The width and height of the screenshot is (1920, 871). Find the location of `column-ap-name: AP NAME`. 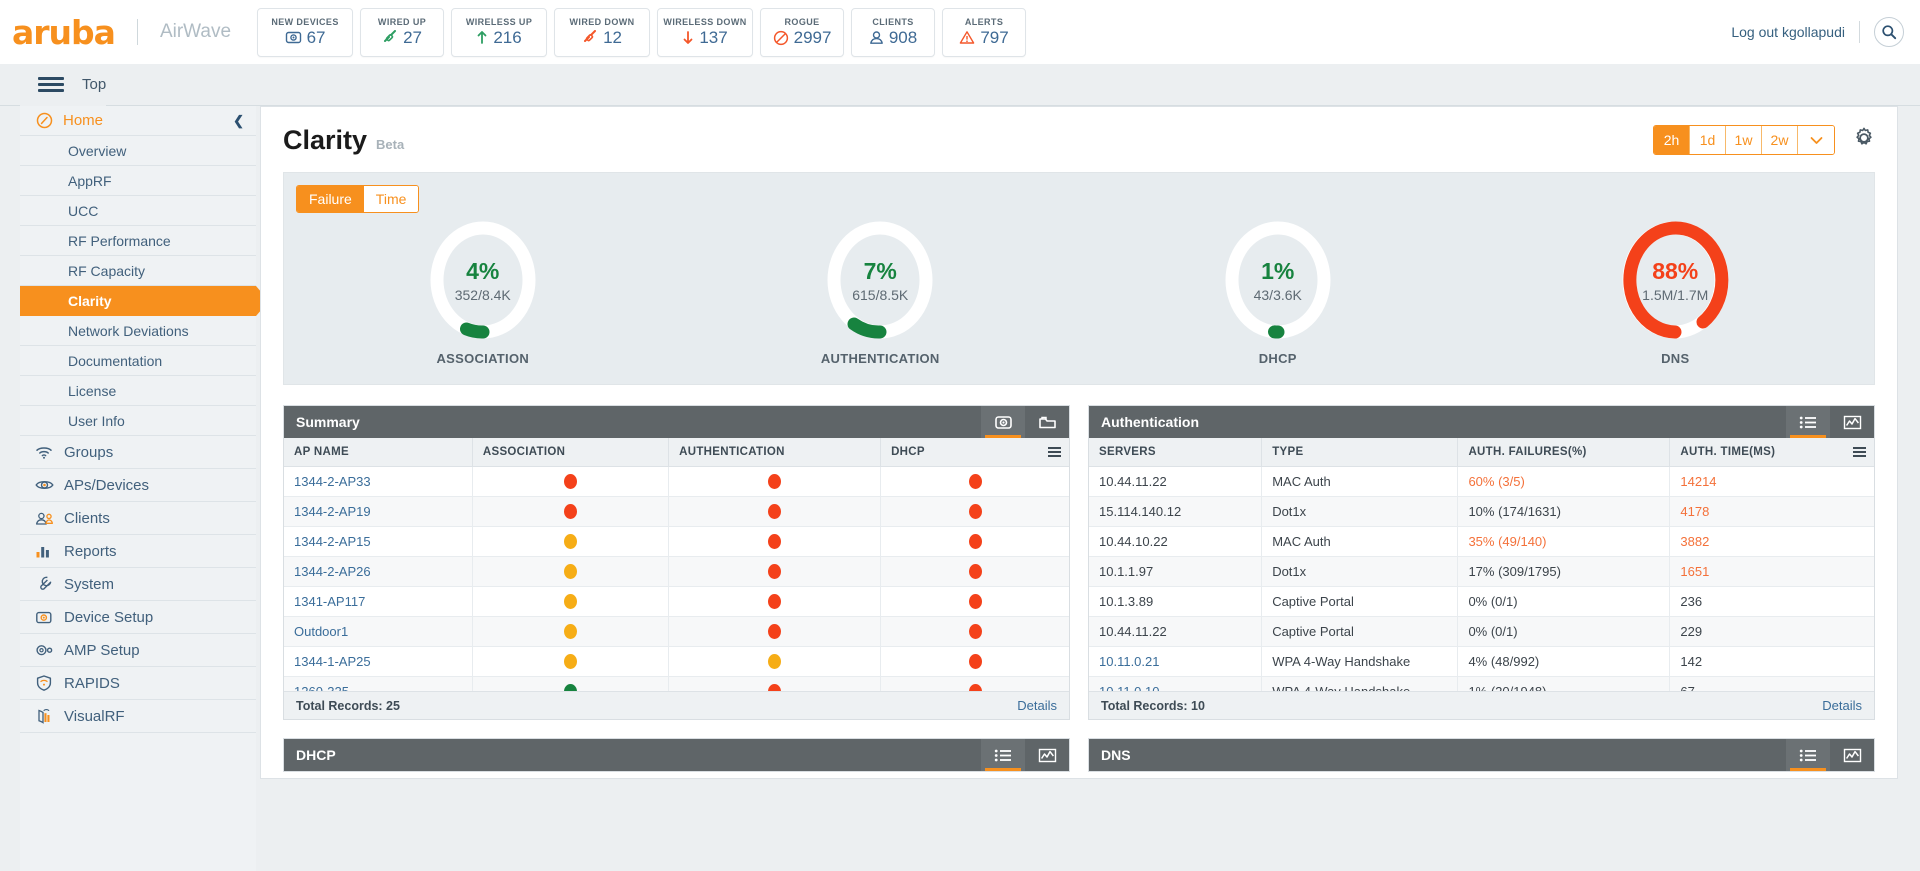

column-ap-name: AP NAME is located at coordinates (378, 452).